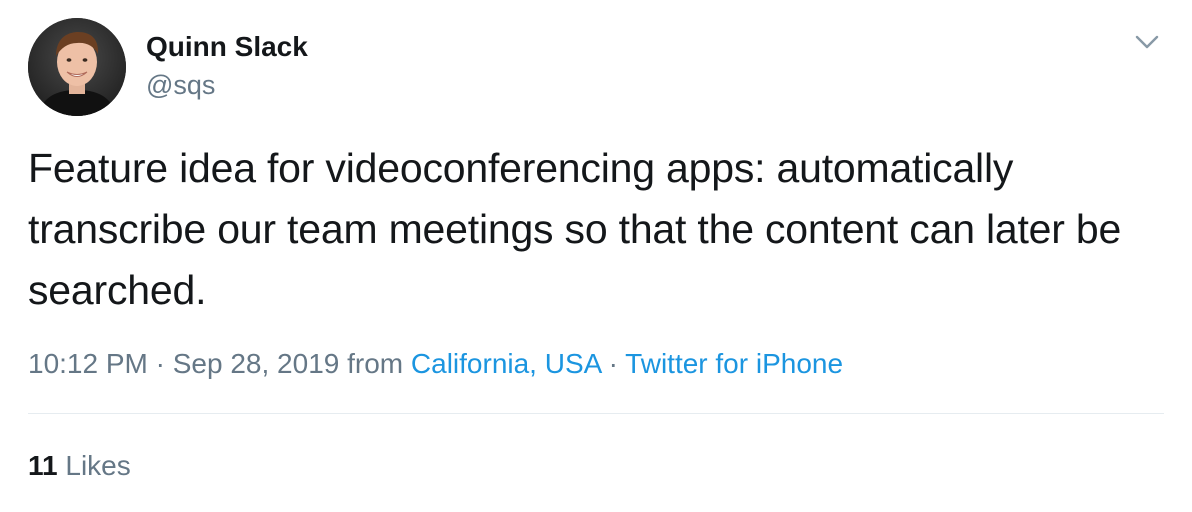 The image size is (1192, 512). I want to click on chevron-down-icon, so click(1147, 42).